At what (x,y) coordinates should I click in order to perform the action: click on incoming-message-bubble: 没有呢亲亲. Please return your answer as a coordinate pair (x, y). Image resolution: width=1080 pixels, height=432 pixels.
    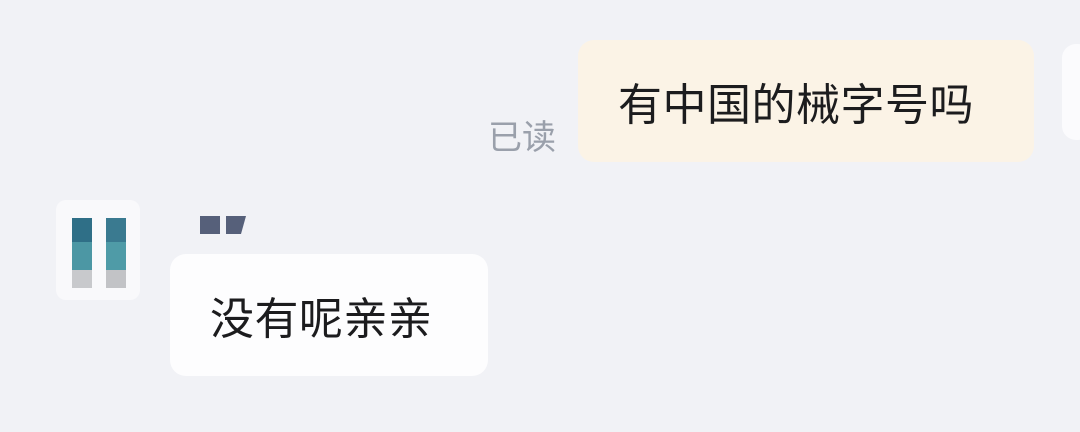
    Looking at the image, I should click on (329, 315).